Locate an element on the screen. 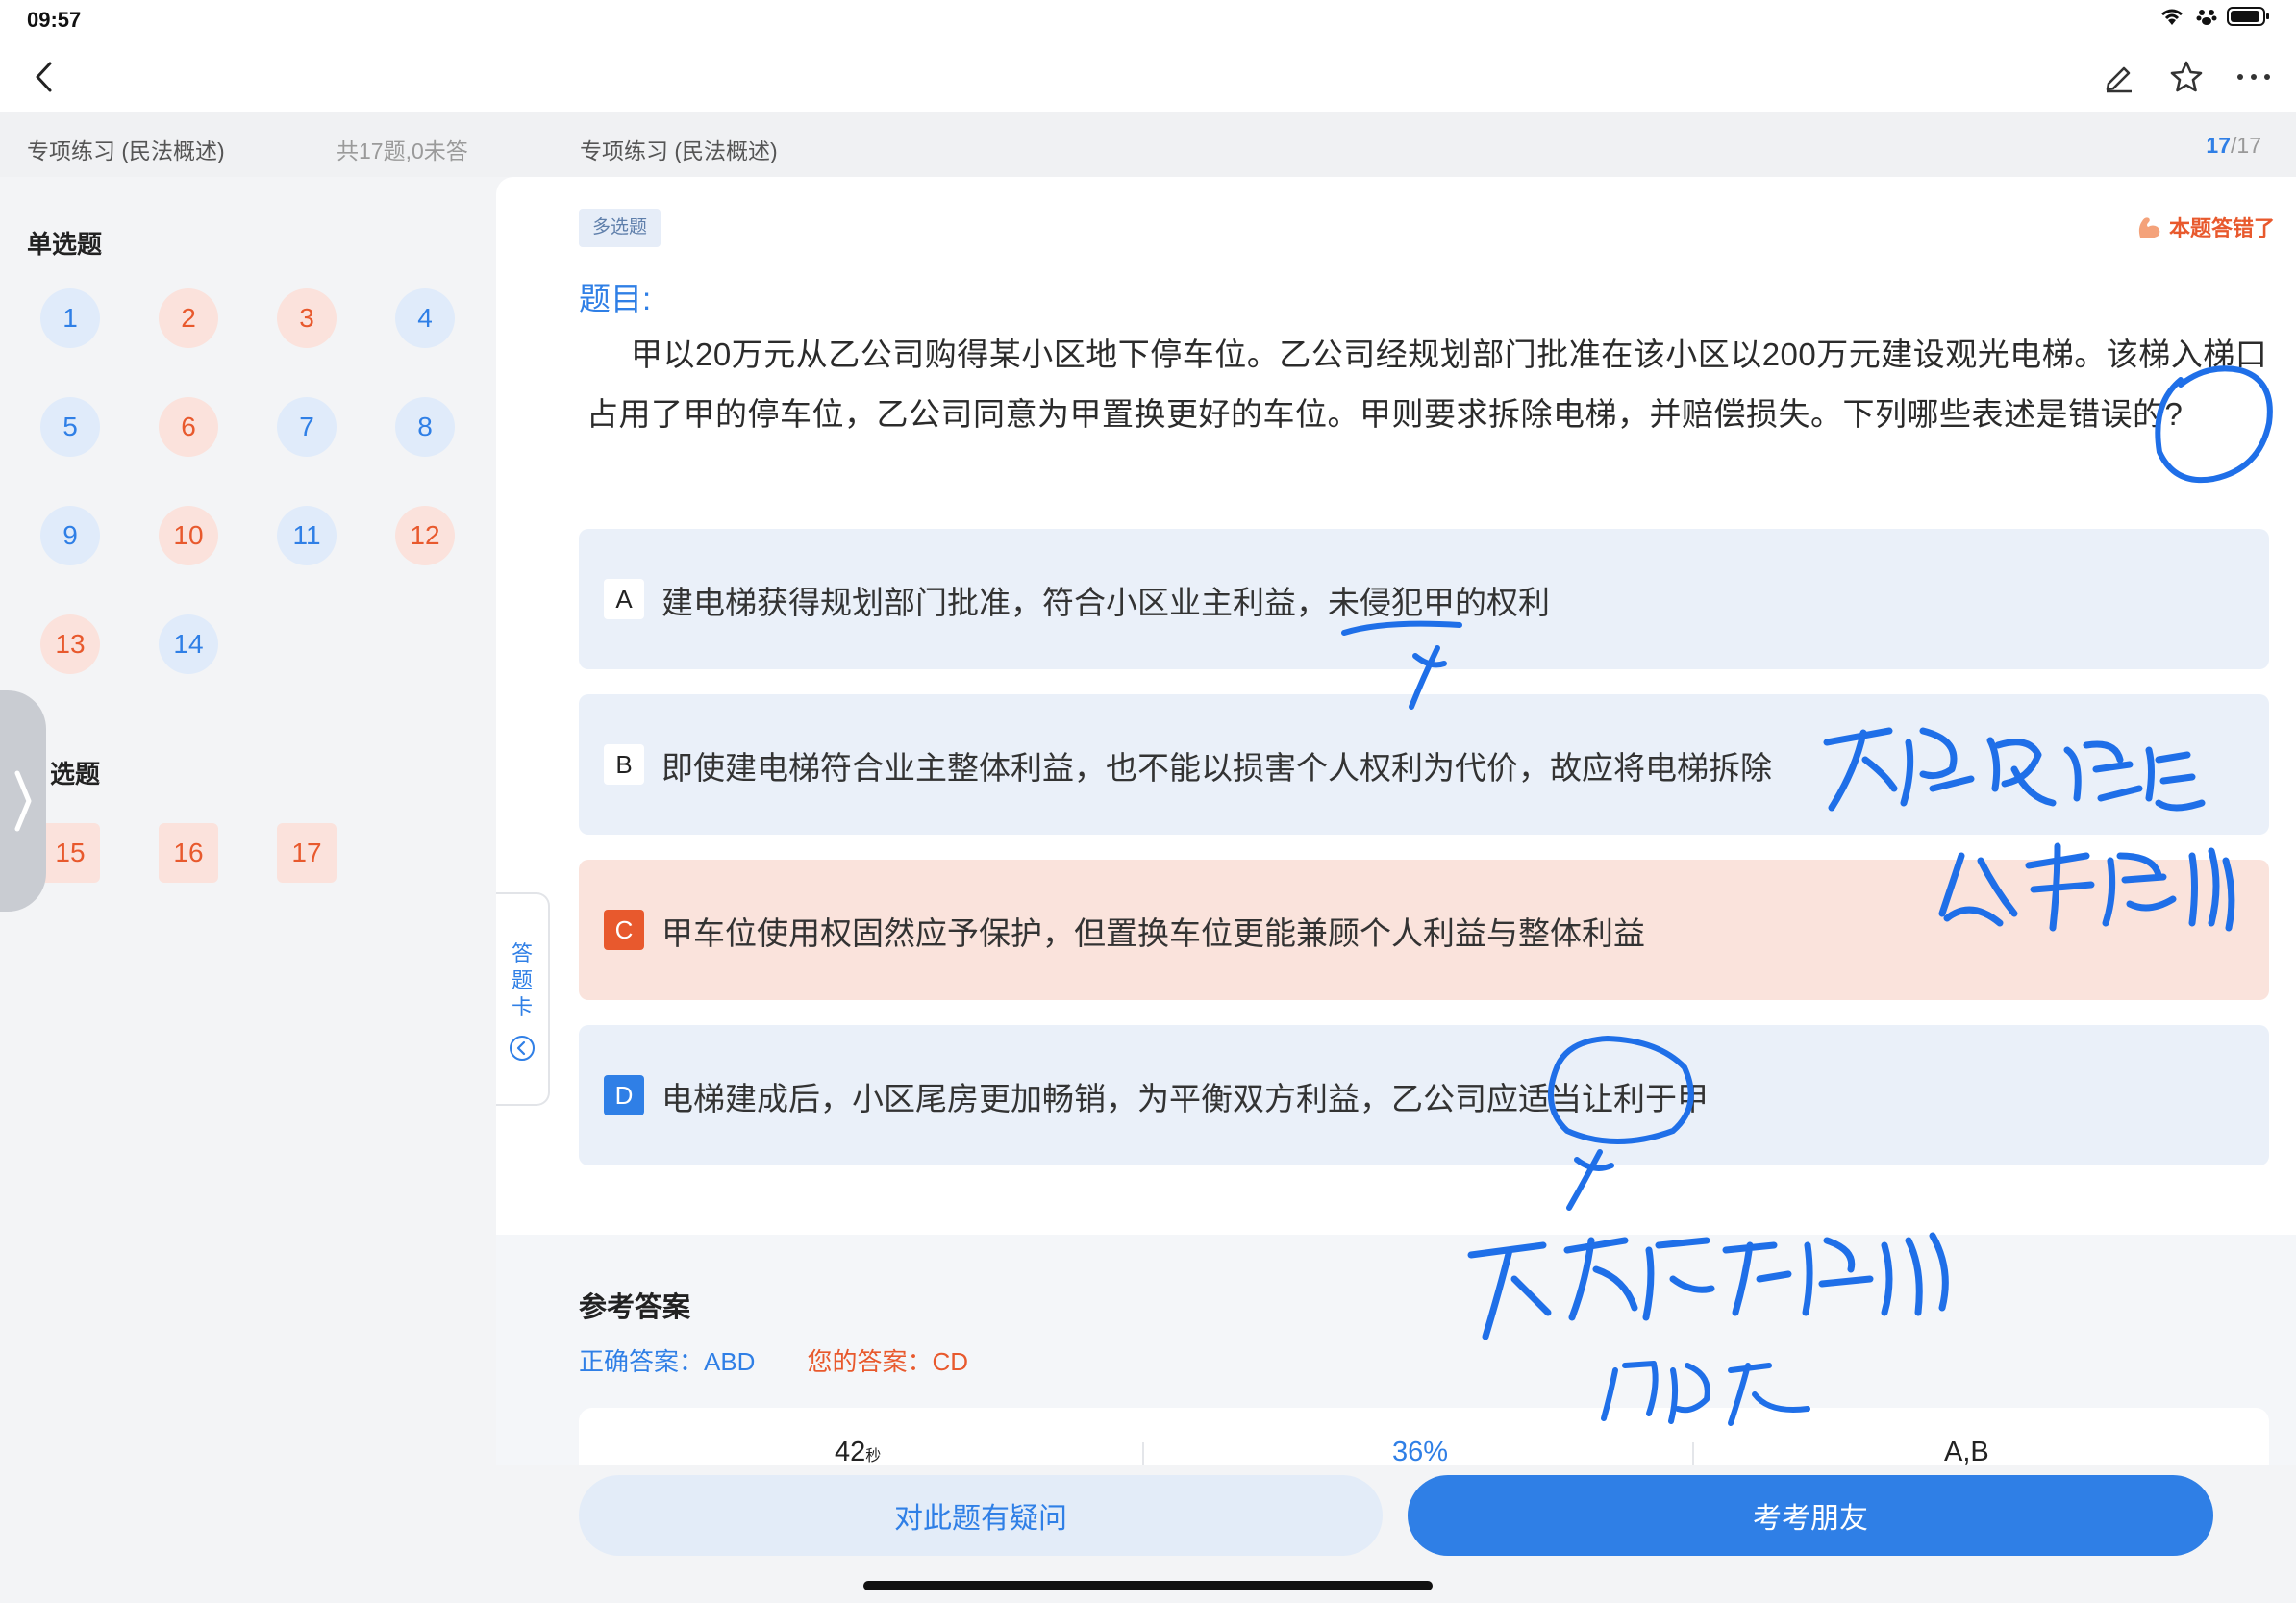 Image resolution: width=2296 pixels, height=1603 pixels. question-number-14: 14 is located at coordinates (188, 644).